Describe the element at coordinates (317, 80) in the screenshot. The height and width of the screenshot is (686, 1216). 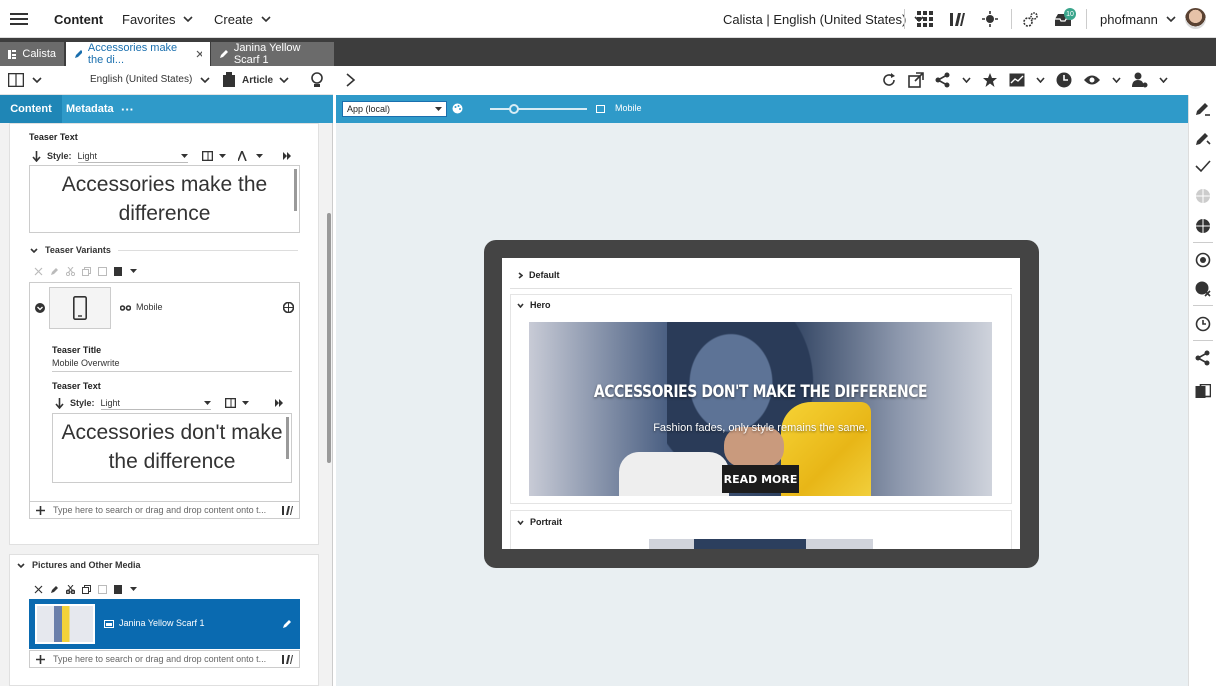
I see `tips-button` at that location.